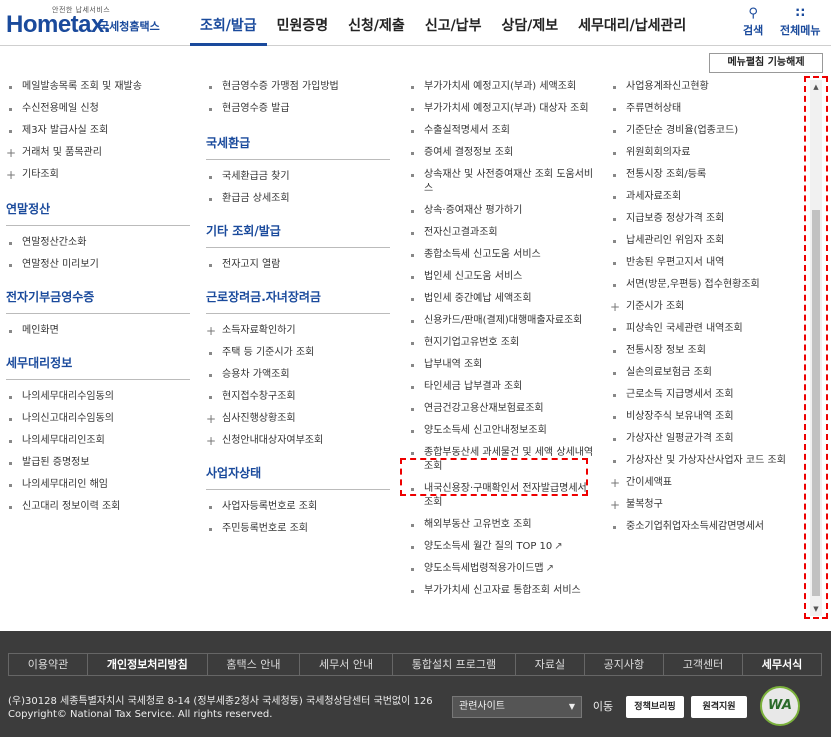 This screenshot has height=737, width=831. I want to click on menu-link: 승용차 가액조회, so click(298, 375).